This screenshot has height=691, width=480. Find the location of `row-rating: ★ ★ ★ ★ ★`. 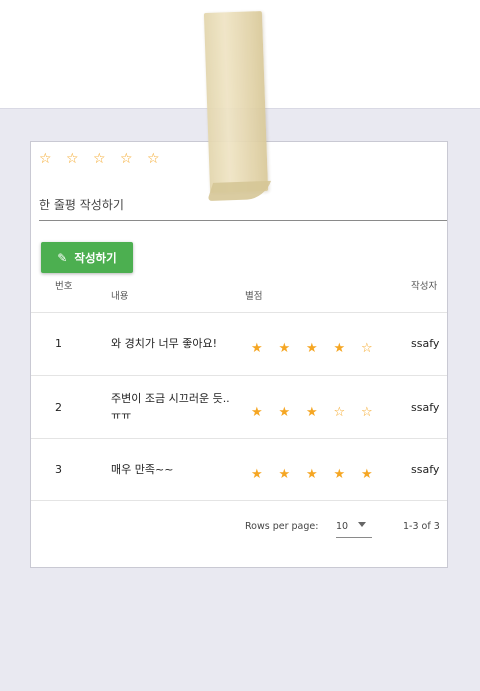

row-rating: ★ ★ ★ ★ ★ is located at coordinates (320, 472).